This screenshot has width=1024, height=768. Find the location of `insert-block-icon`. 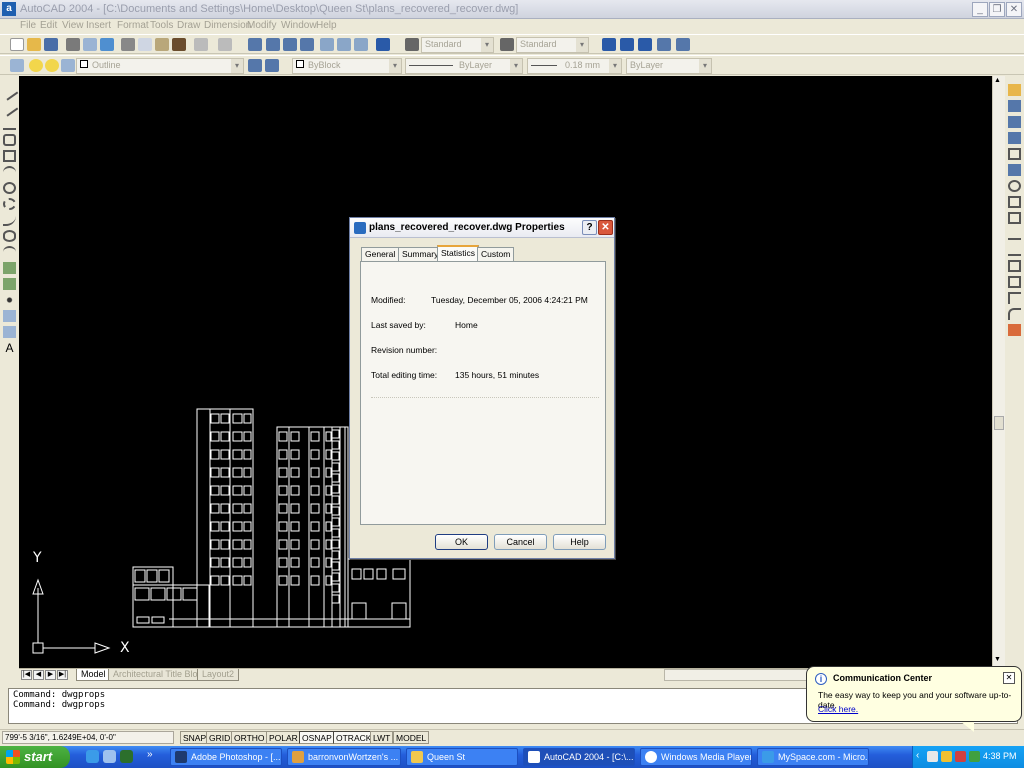

insert-block-icon is located at coordinates (9, 268).